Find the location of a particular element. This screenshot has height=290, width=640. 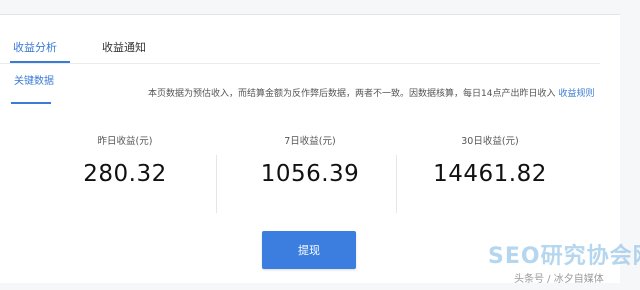

active-subtab-indicator is located at coordinates (31, 103).